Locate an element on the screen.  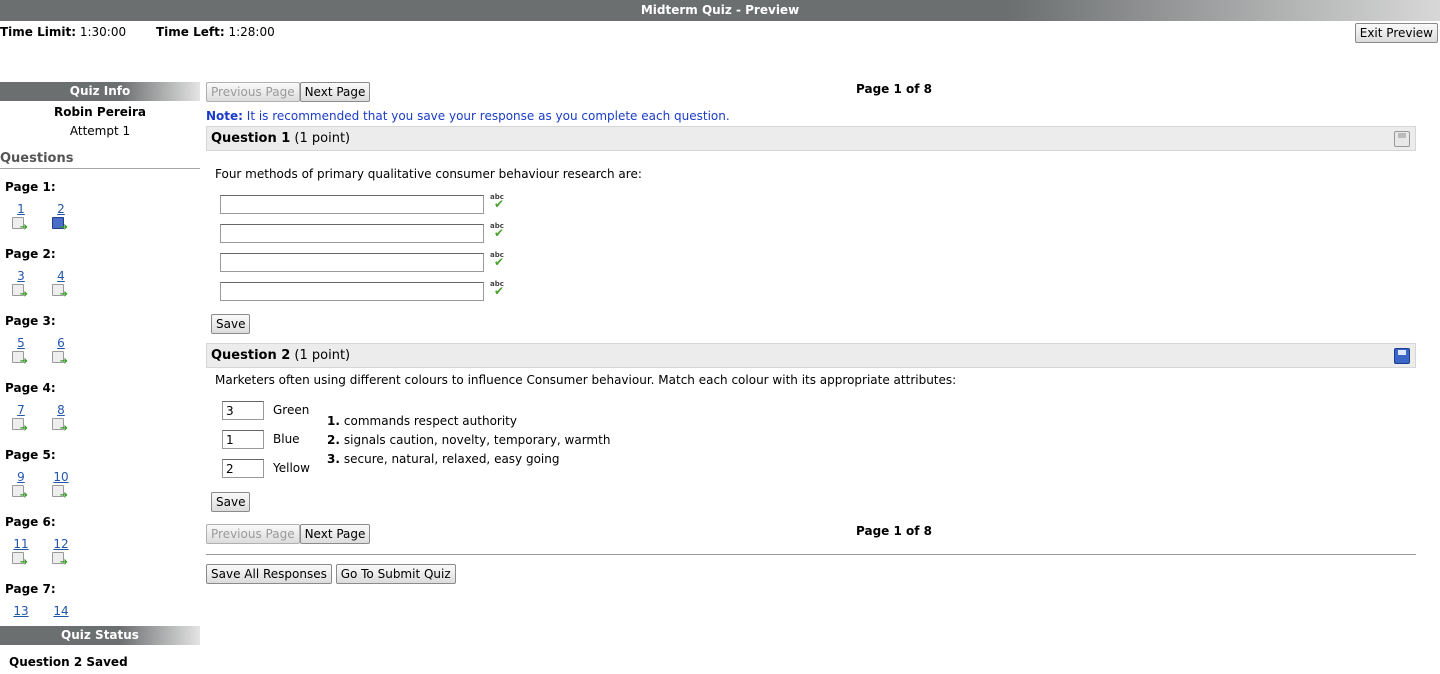
page-label: Page 4: is located at coordinates (30, 388).